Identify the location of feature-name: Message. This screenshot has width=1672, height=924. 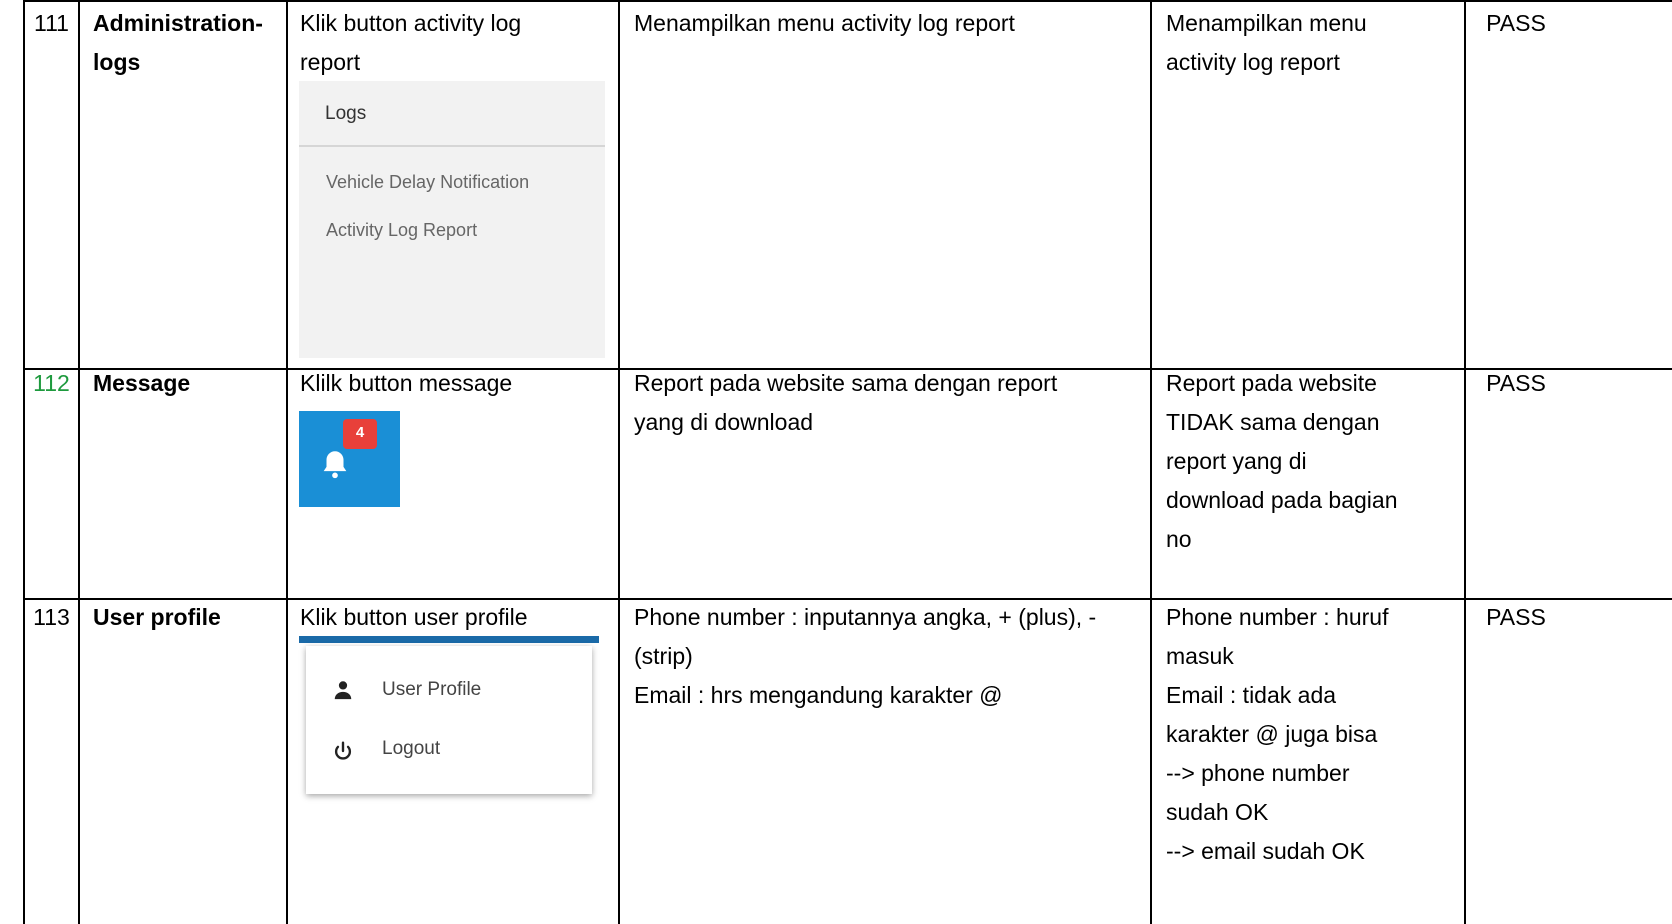
(142, 383).